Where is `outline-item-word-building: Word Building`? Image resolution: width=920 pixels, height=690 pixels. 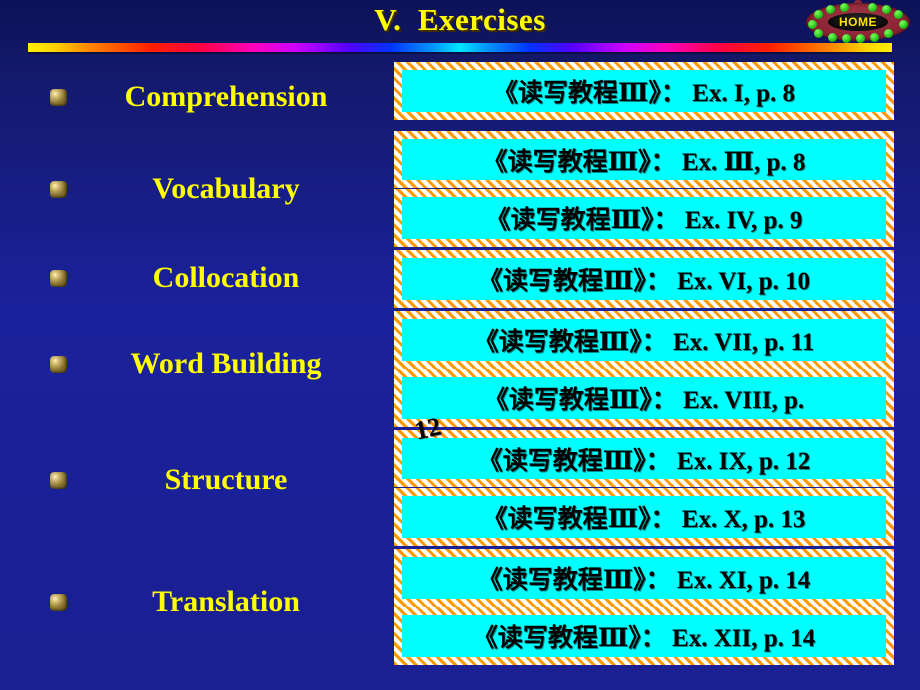 outline-item-word-building: Word Building is located at coordinates (192, 364).